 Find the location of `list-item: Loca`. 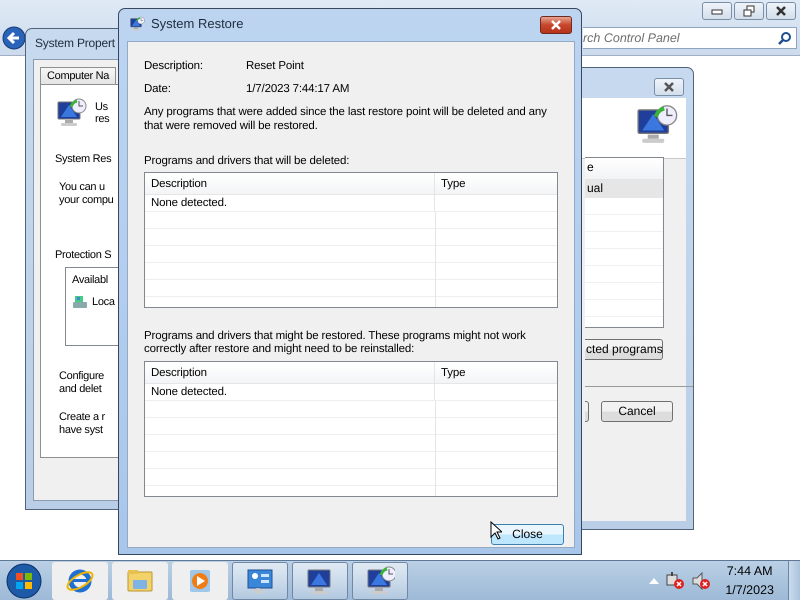

list-item: Loca is located at coordinates (103, 302).